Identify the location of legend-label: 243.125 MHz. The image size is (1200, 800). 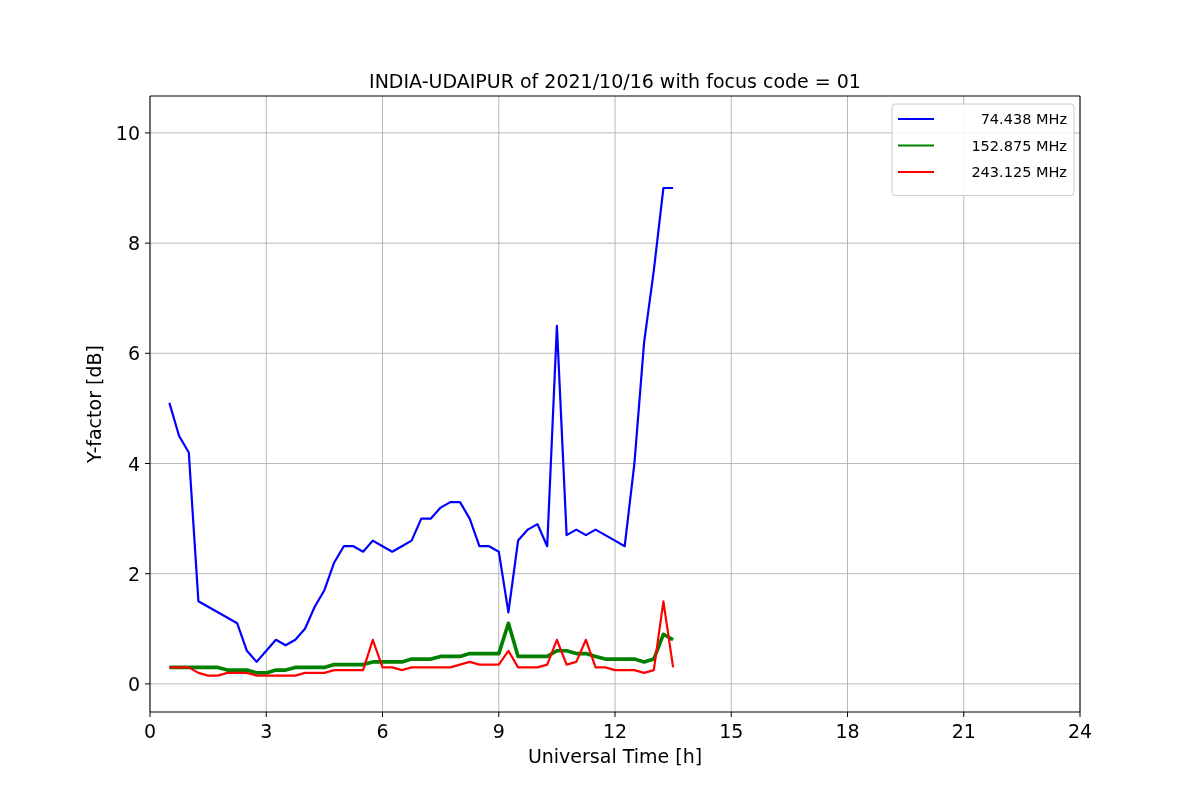
(1019, 172).